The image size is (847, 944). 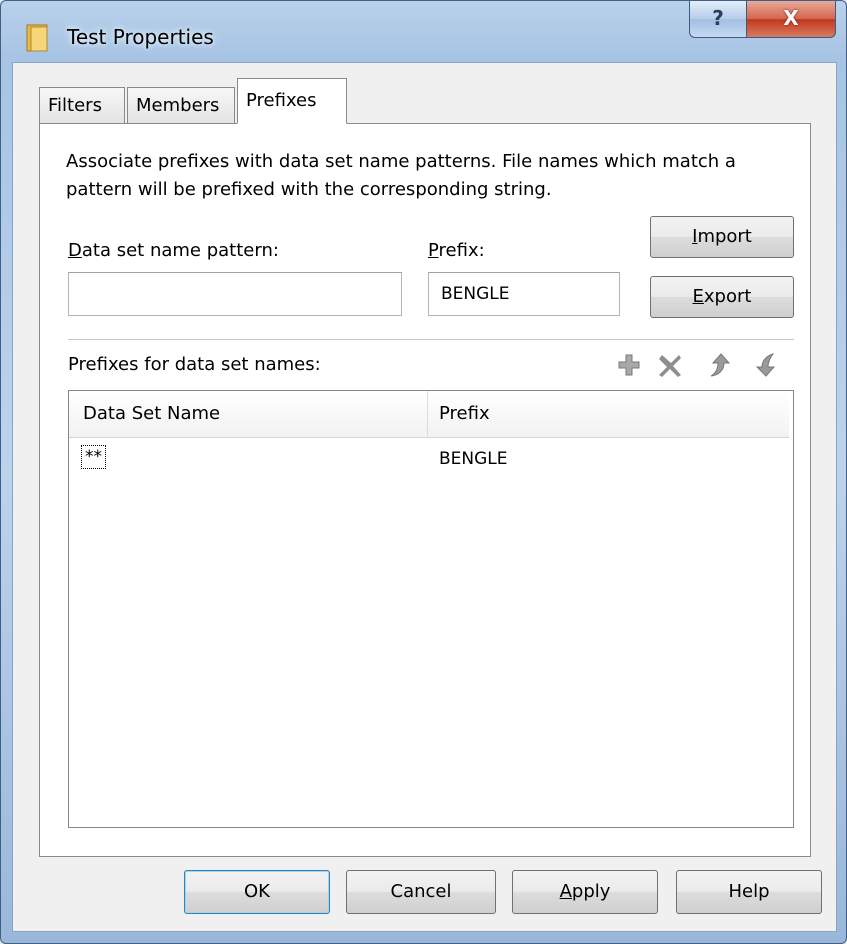 What do you see at coordinates (722, 237) in the screenshot?
I see `import-button: Import` at bounding box center [722, 237].